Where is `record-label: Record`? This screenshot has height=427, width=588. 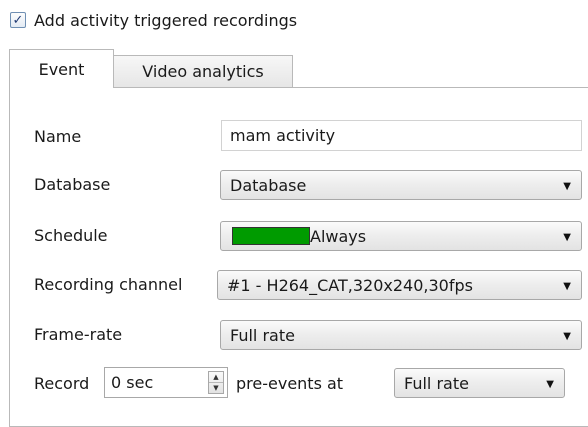
record-label: Record is located at coordinates (62, 383).